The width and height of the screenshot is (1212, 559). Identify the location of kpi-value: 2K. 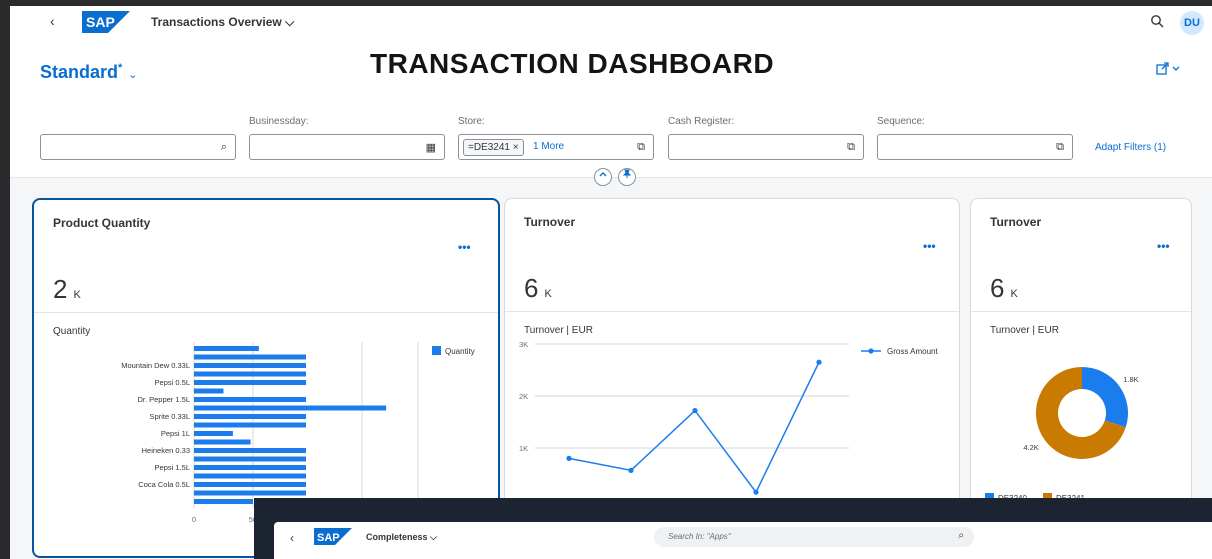
(67, 289).